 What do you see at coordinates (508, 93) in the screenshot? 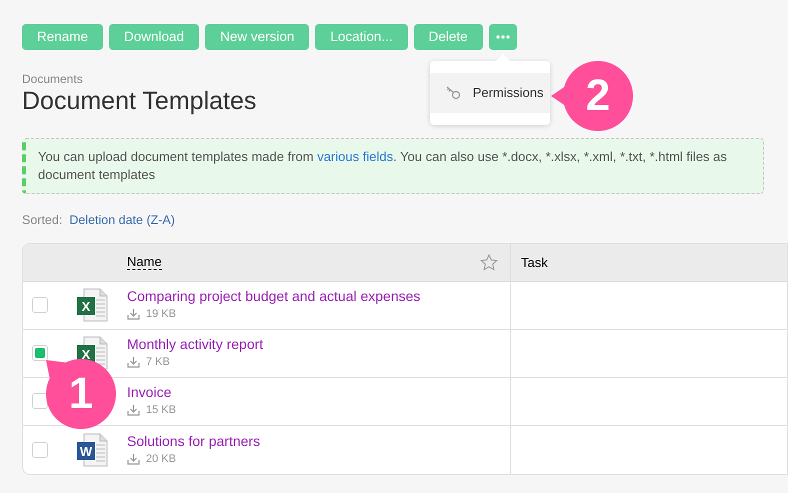
I see `menu-item-label: Permissions` at bounding box center [508, 93].